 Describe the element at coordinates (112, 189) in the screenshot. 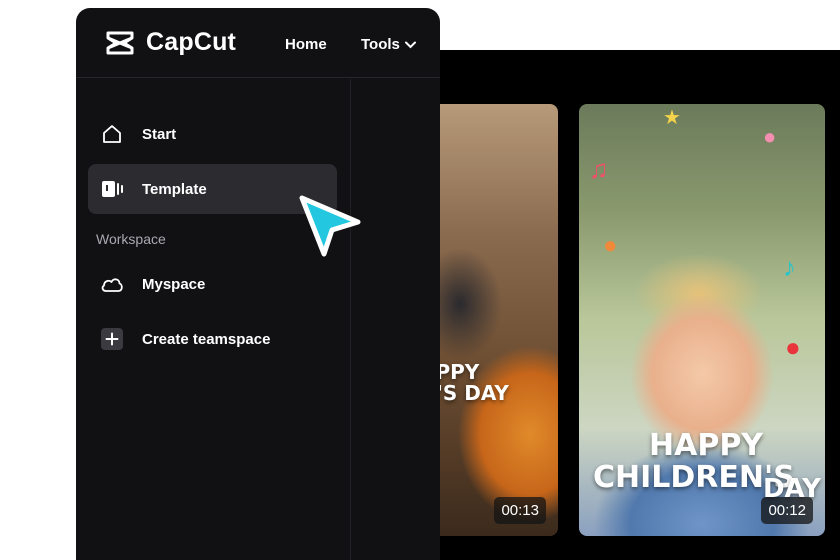

I see `template-icon` at that location.